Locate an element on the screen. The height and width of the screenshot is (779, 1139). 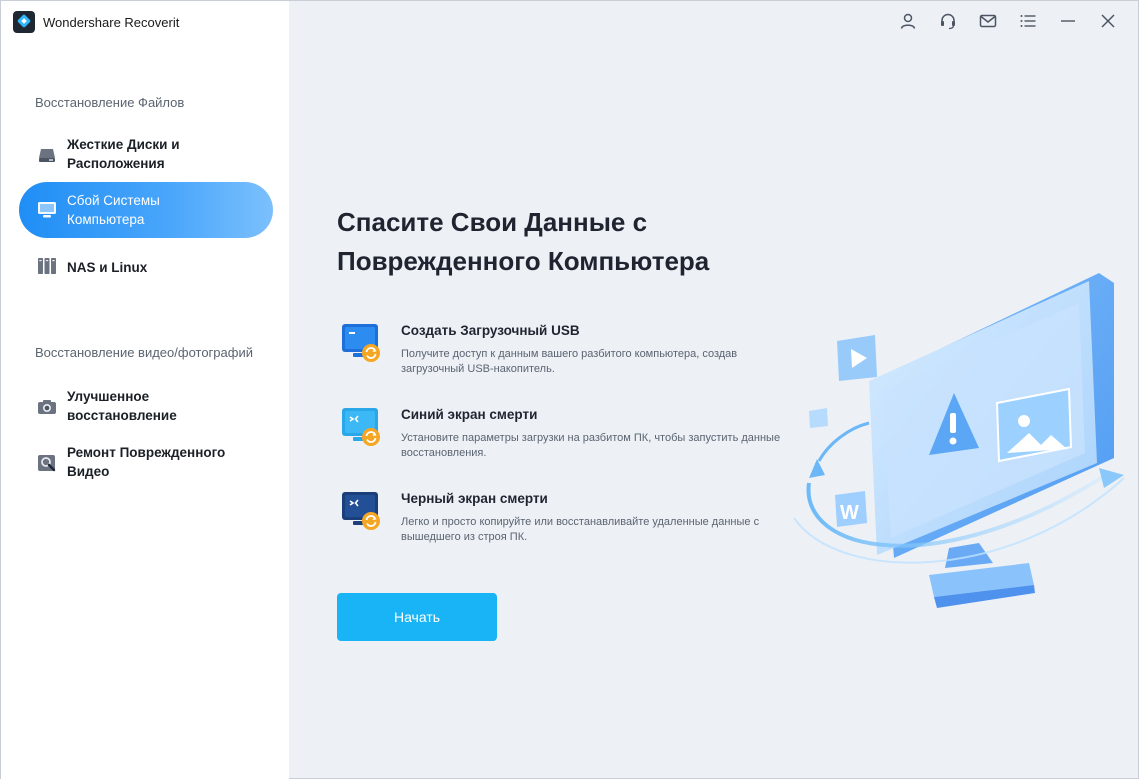
camera-icon is located at coordinates (47, 407).